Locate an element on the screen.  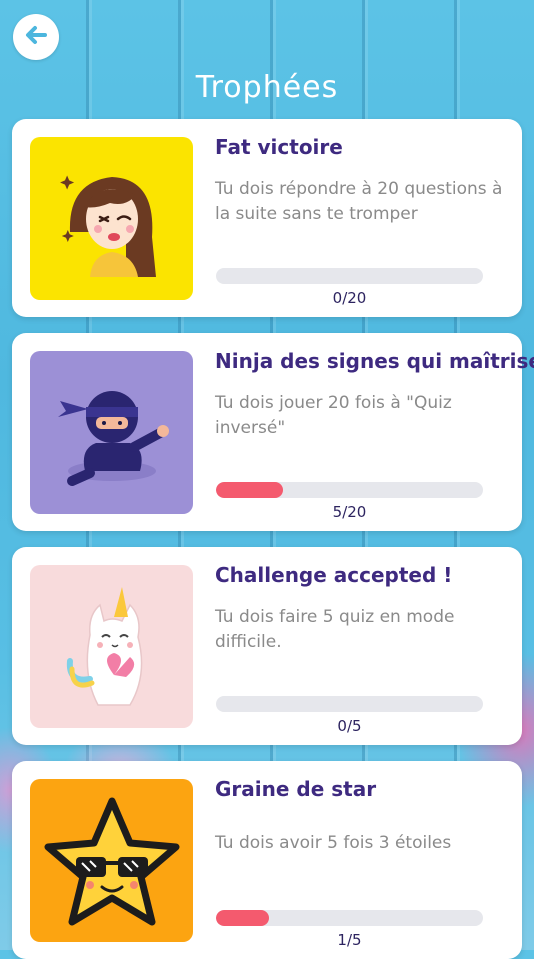
arrow-left-icon is located at coordinates (36, 37).